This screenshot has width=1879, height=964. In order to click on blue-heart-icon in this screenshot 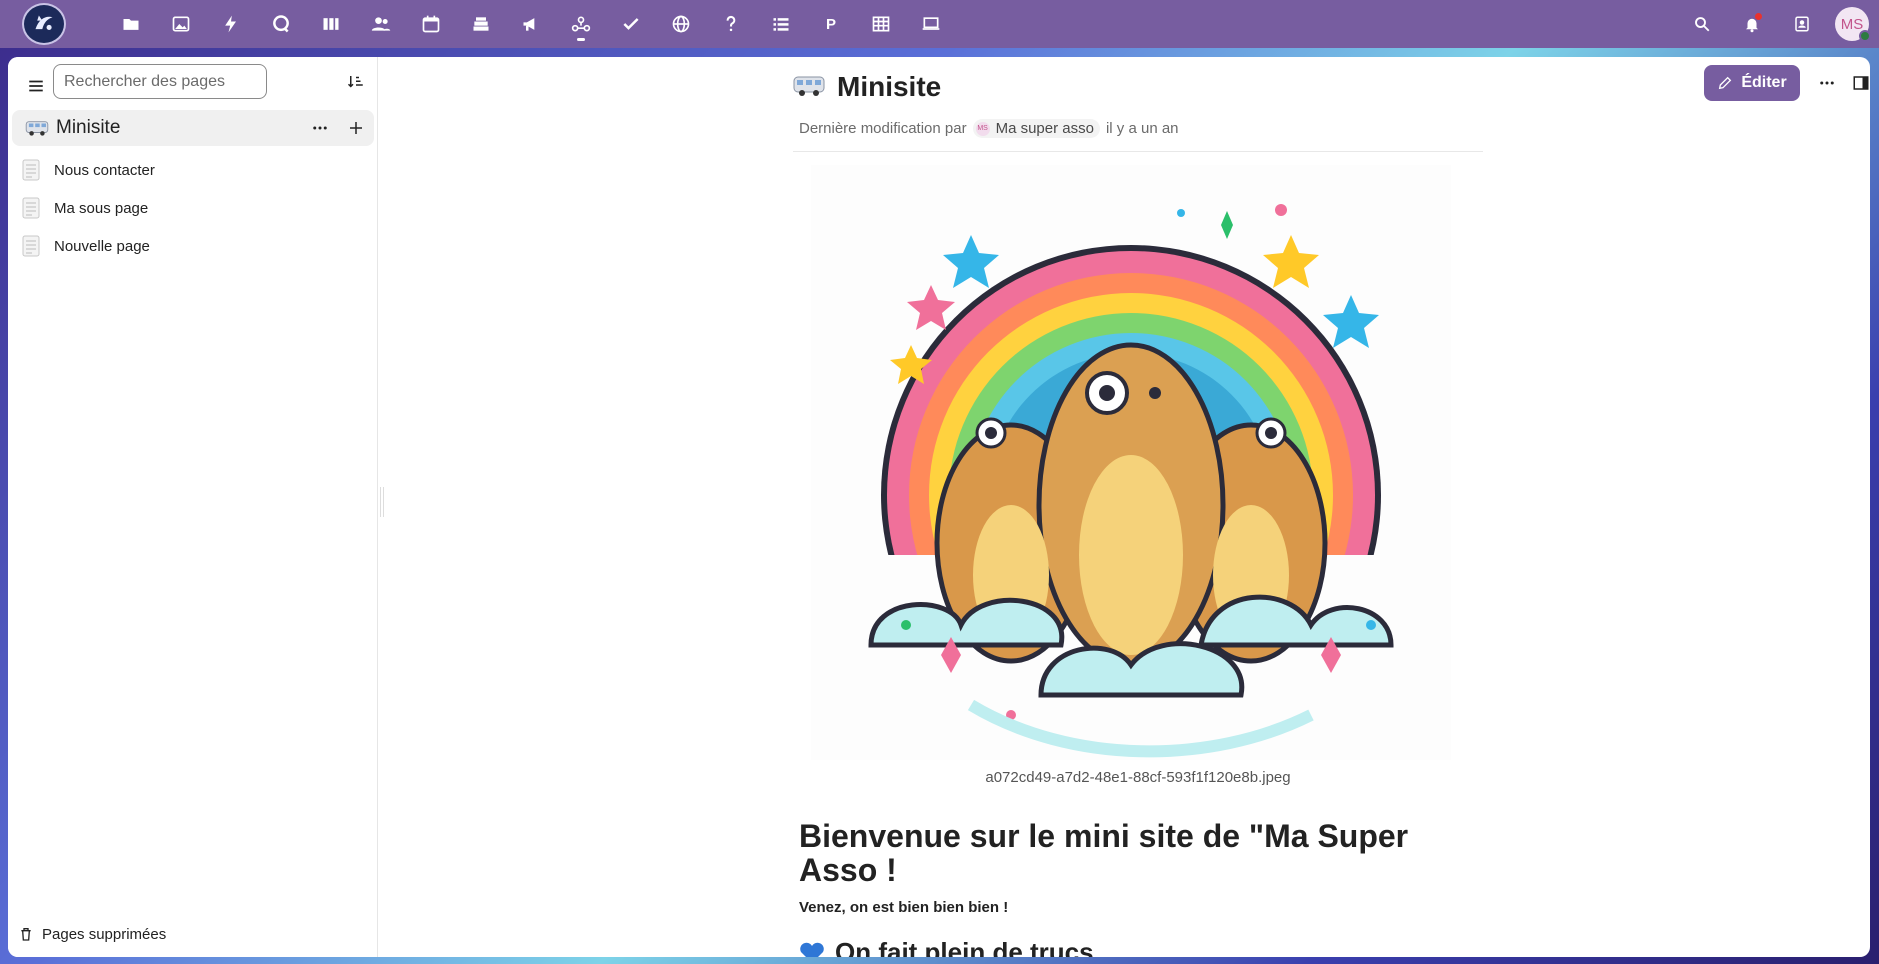, I will do `click(812, 949)`.